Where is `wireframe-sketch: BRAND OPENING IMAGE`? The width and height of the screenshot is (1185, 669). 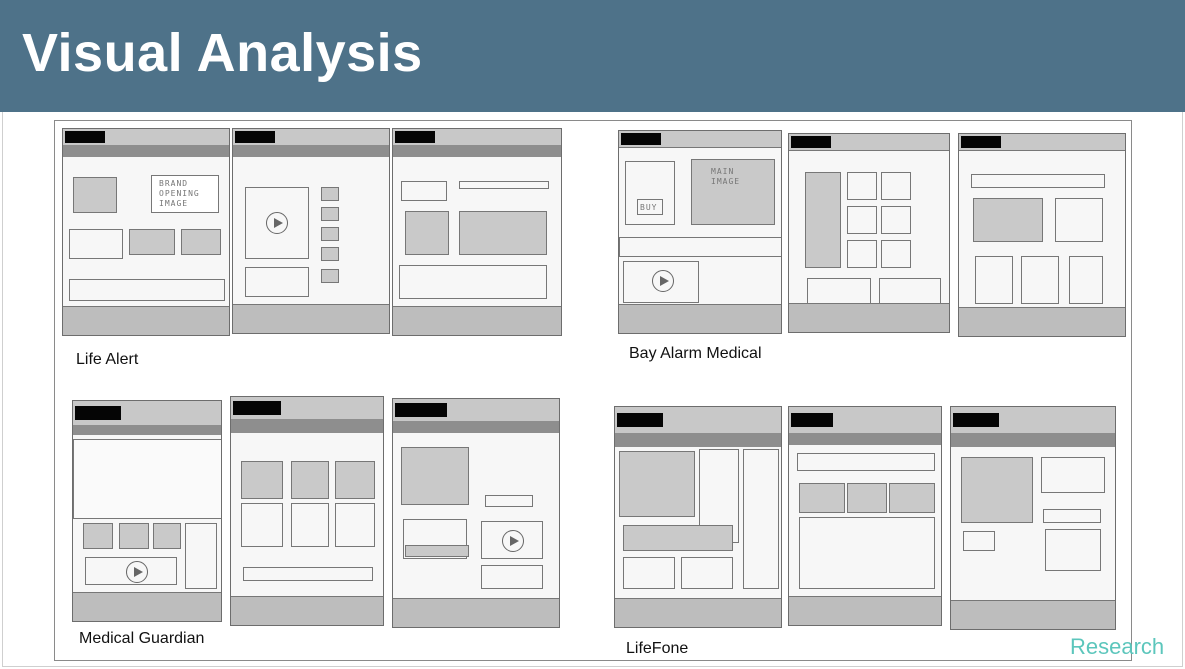 wireframe-sketch: BRAND OPENING IMAGE is located at coordinates (146, 232).